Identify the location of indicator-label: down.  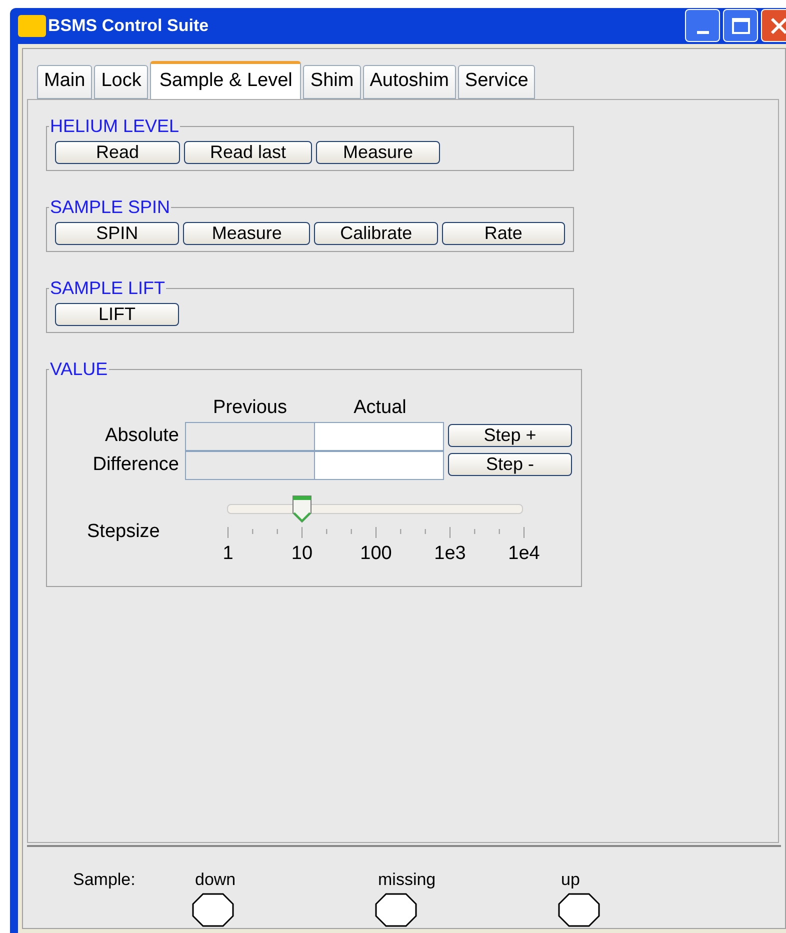
(215, 879).